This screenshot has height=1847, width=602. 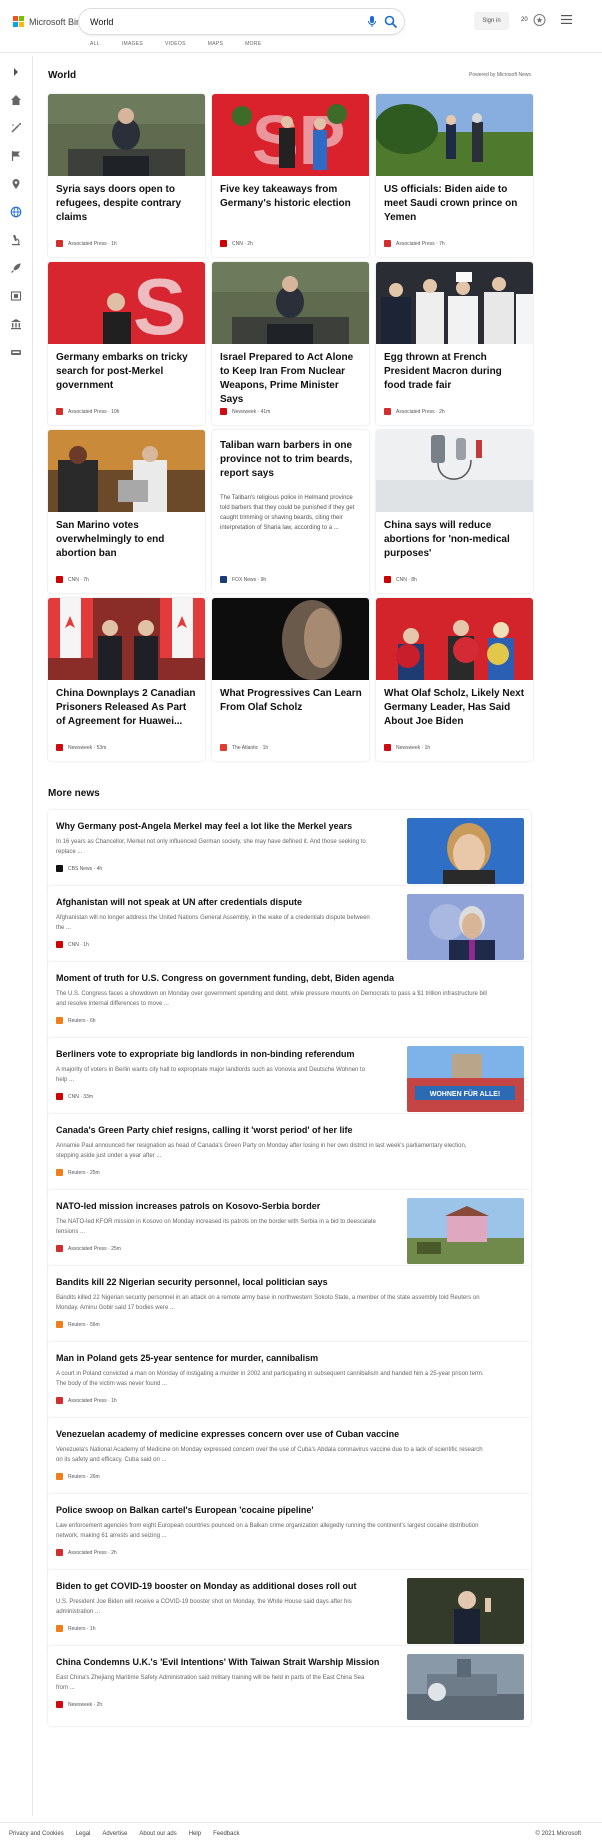 I want to click on home-icon, so click(x=16, y=100).